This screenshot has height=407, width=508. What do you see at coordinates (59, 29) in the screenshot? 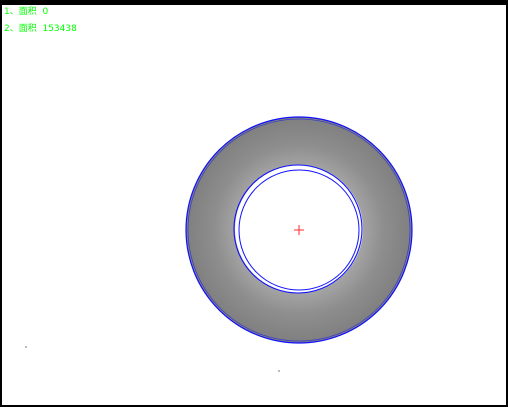
I see `measurement-value: 153438` at bounding box center [59, 29].